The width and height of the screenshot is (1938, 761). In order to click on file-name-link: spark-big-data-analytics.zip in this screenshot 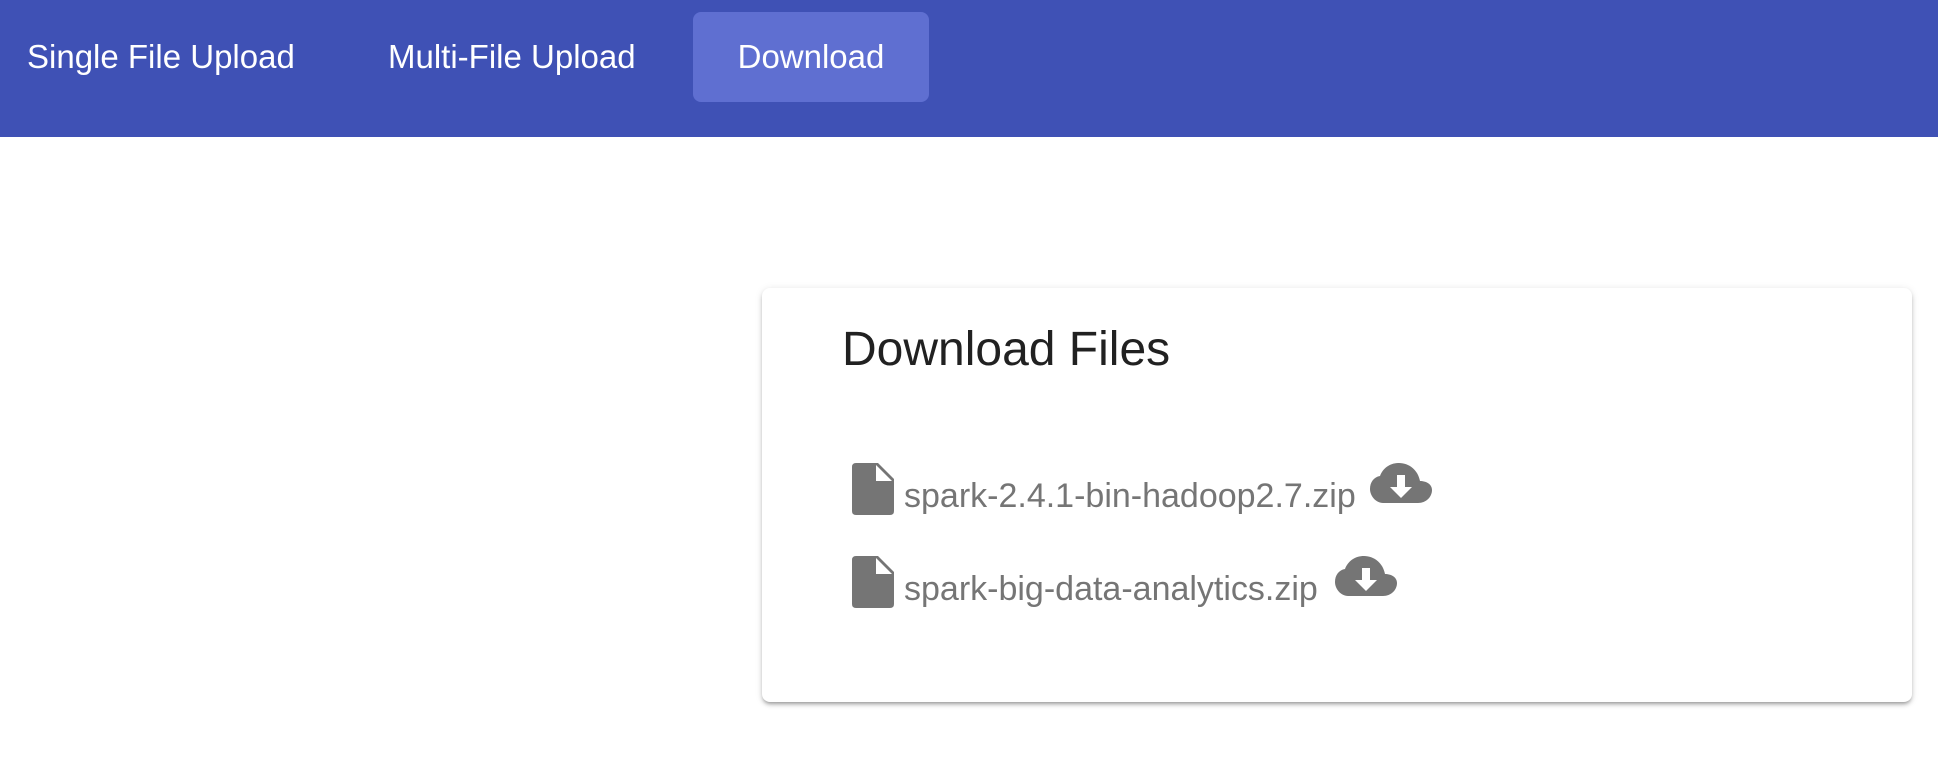, I will do `click(1111, 589)`.